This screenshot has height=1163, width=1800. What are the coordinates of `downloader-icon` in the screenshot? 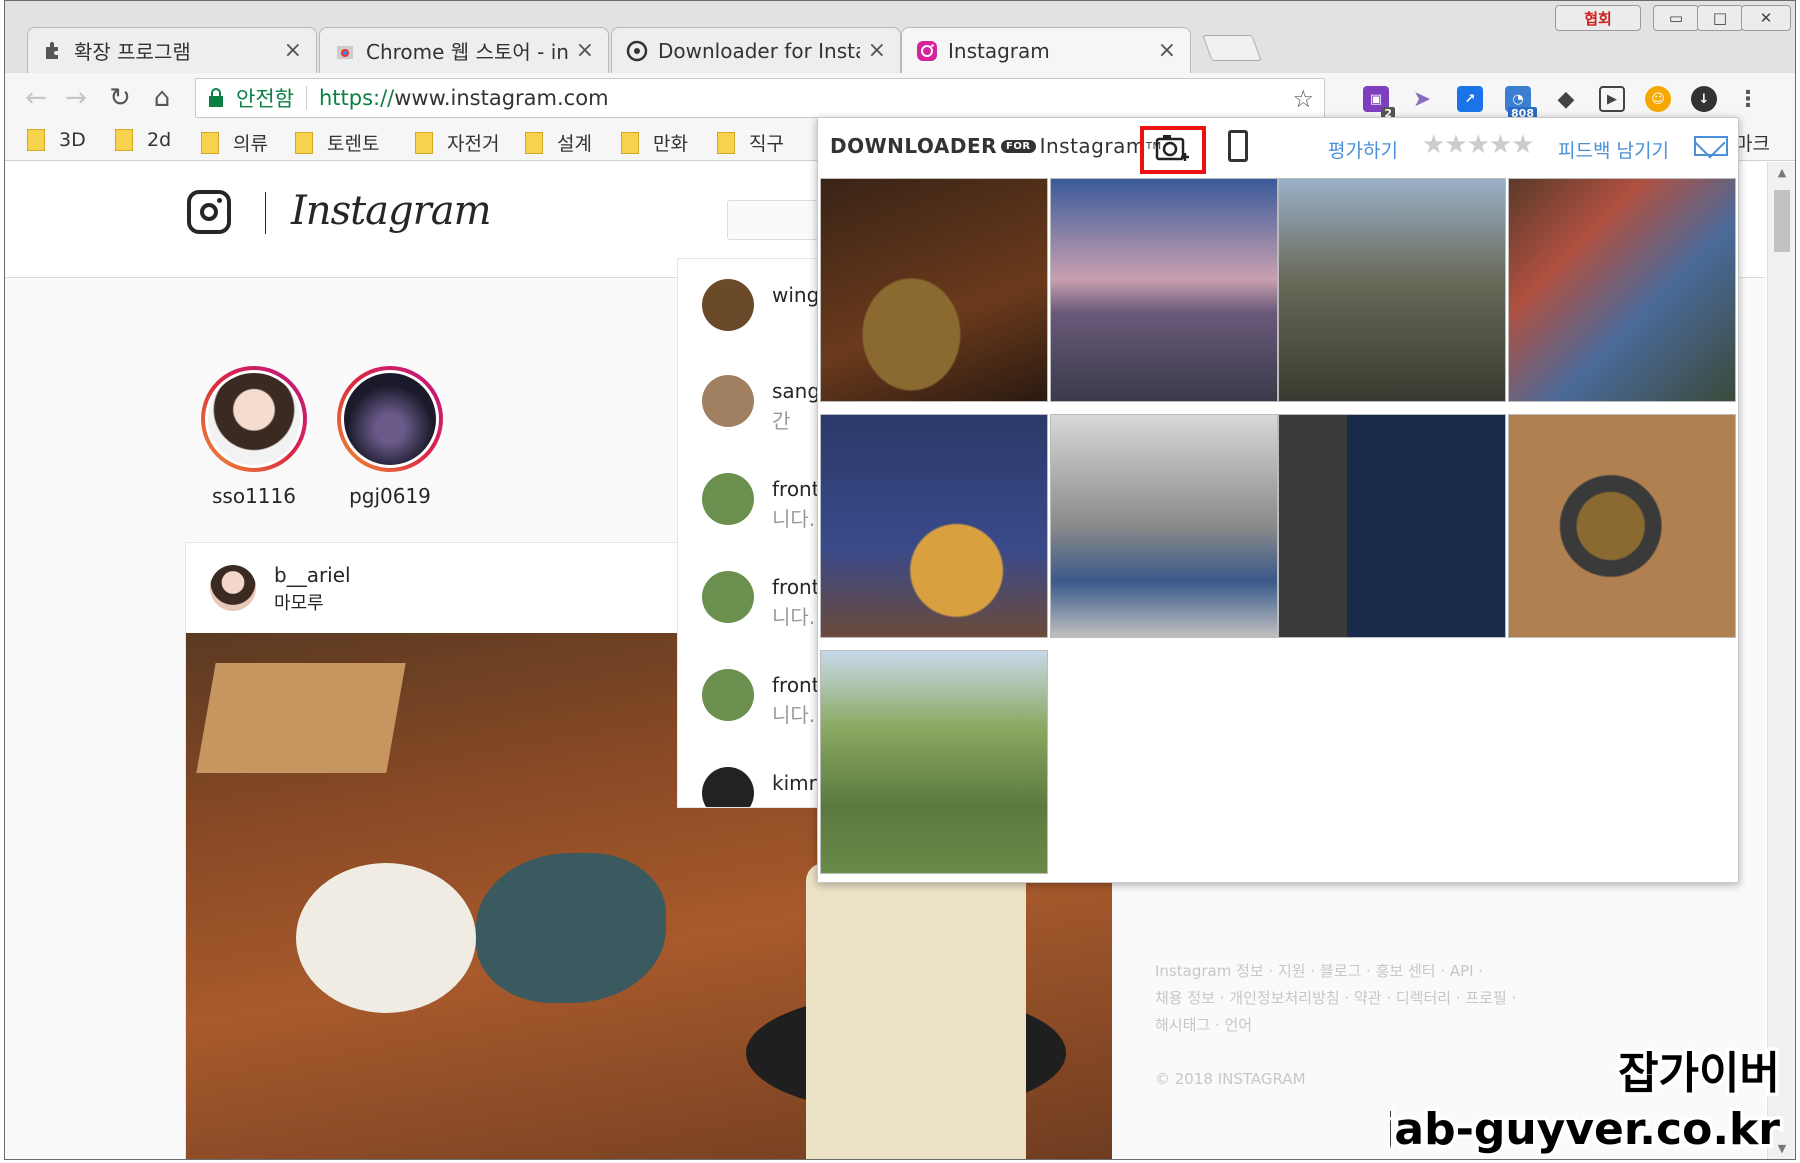 It's located at (637, 51).